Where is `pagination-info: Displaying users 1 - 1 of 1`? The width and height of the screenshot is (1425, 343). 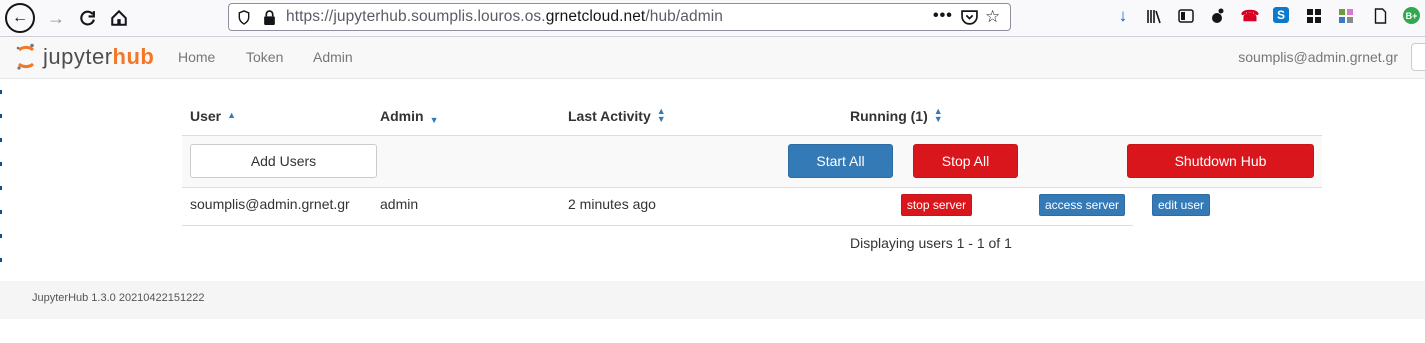 pagination-info: Displaying users 1 - 1 of 1 is located at coordinates (931, 243).